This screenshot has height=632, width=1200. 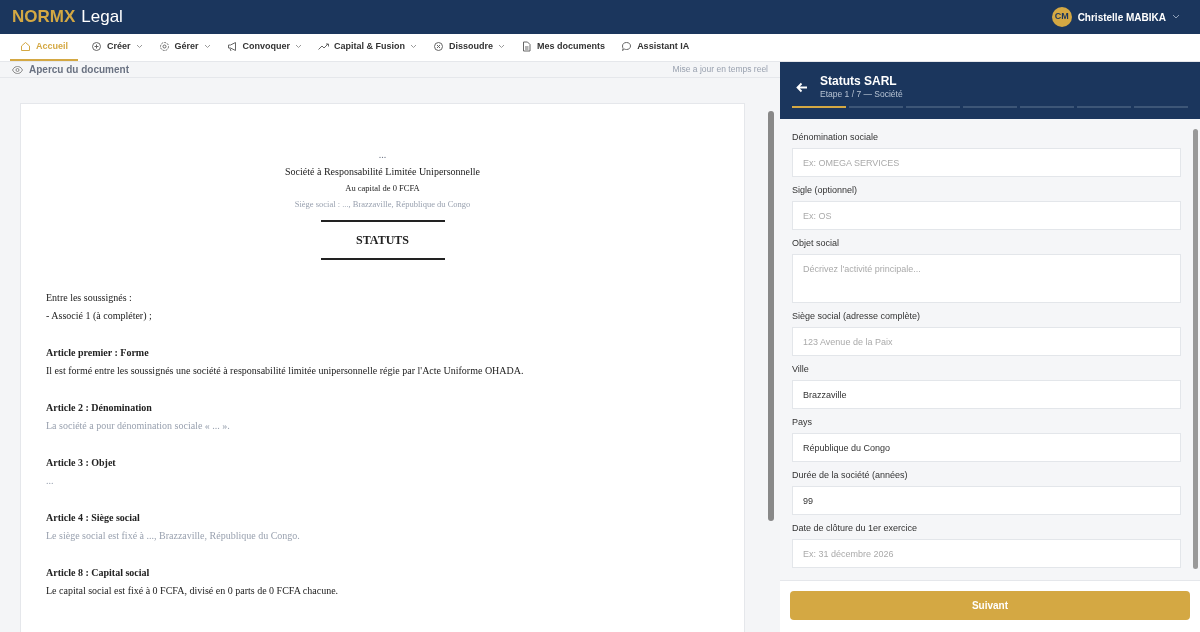 I want to click on article-text: La société a pour dénomination sociale « ... »., so click(x=138, y=426).